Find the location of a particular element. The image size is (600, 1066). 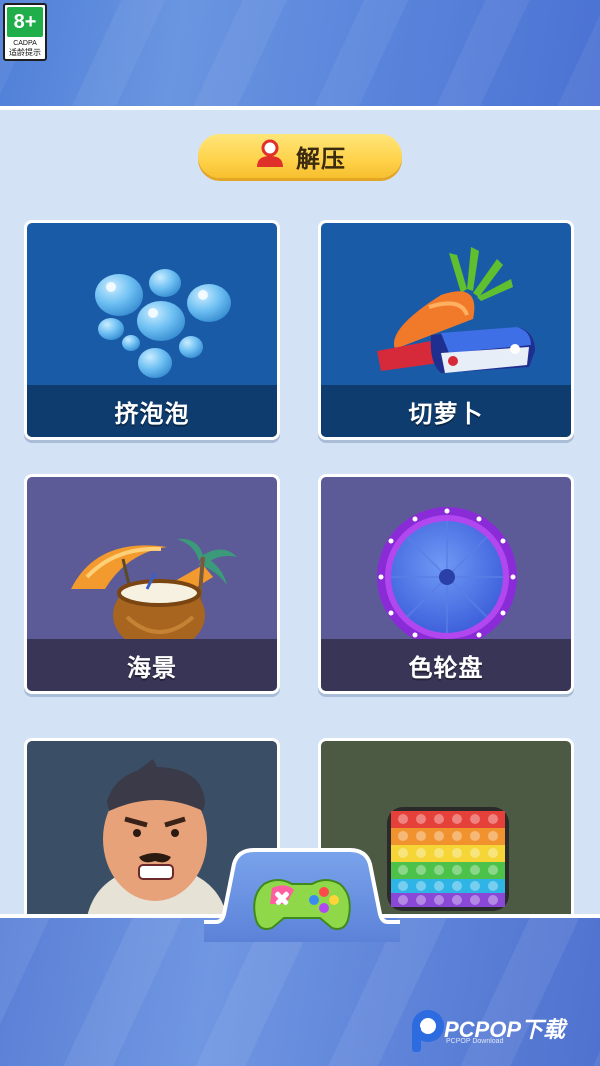

age-rating-org: CADPA is located at coordinates (25, 43).